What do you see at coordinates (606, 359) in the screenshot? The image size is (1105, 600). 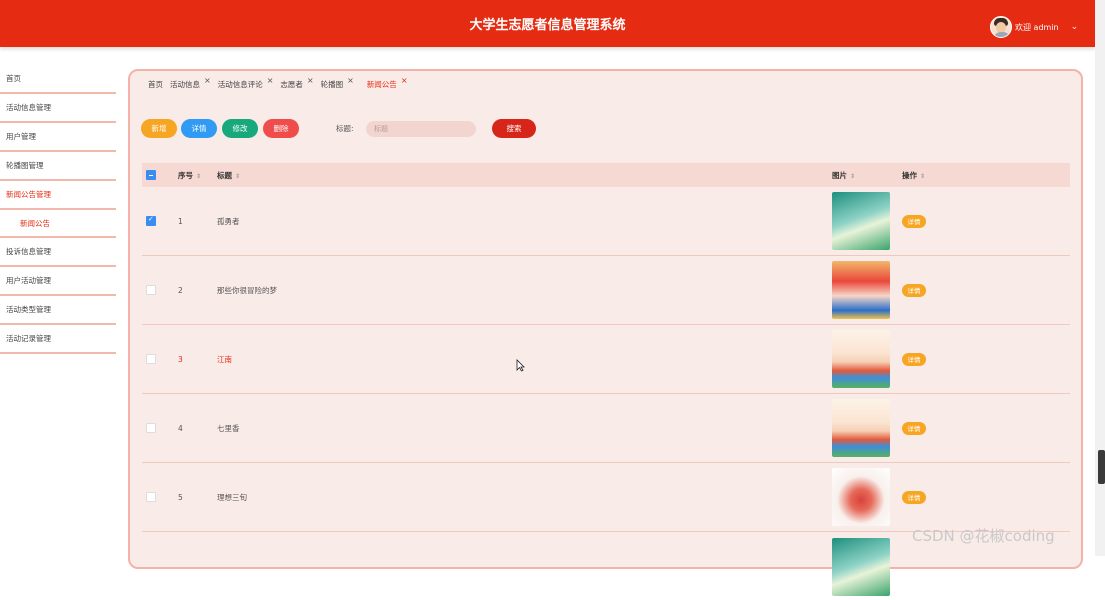 I see `table-row: 3 江南 详情` at bounding box center [606, 359].